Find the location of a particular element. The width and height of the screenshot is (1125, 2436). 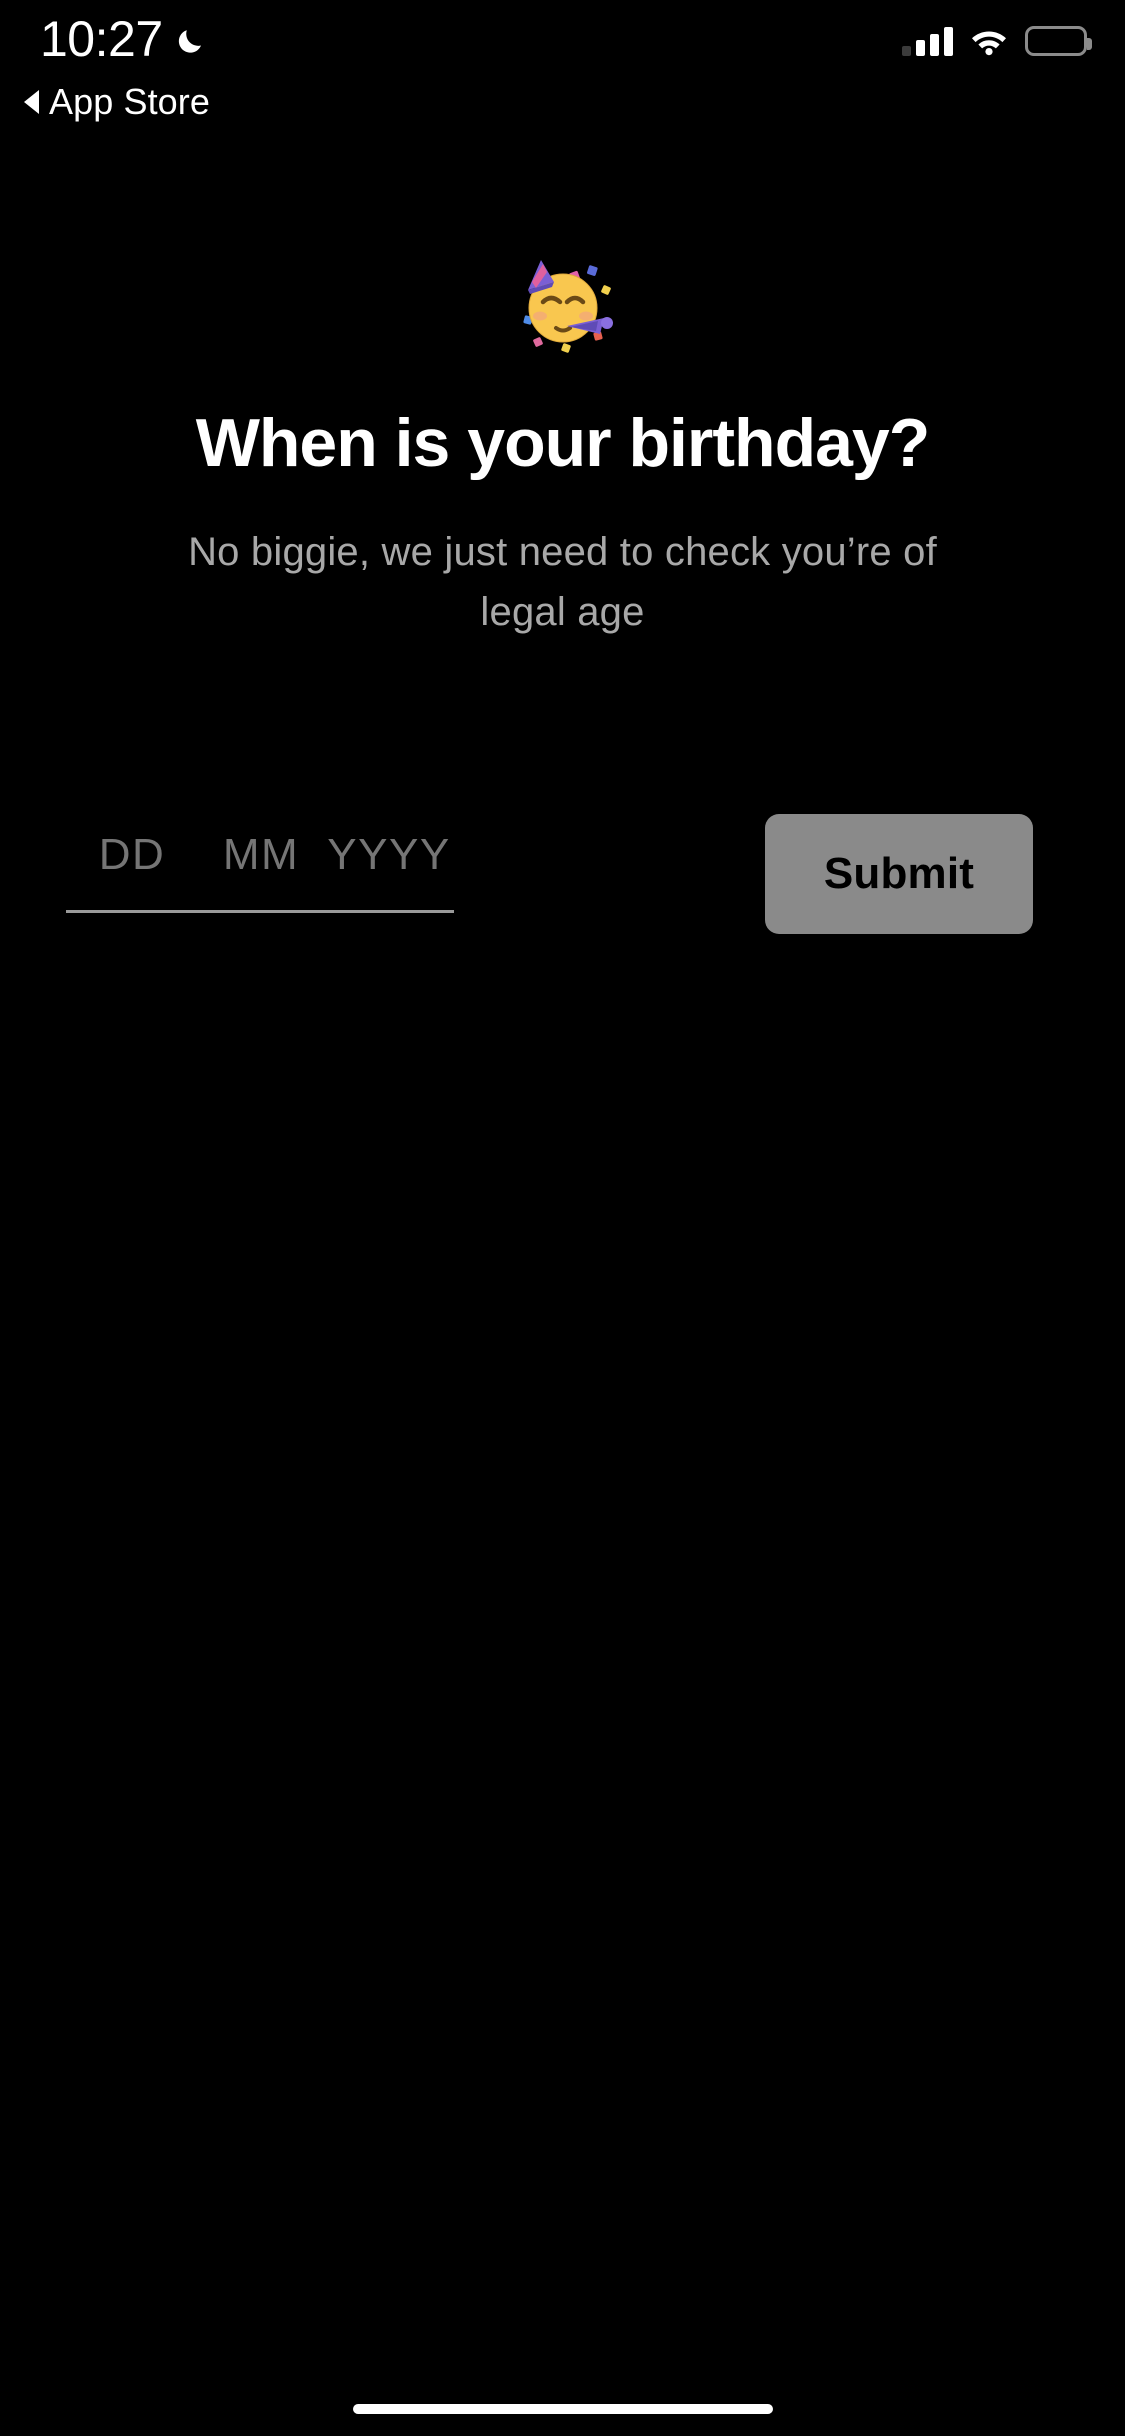

year-input is located at coordinates (389, 855).